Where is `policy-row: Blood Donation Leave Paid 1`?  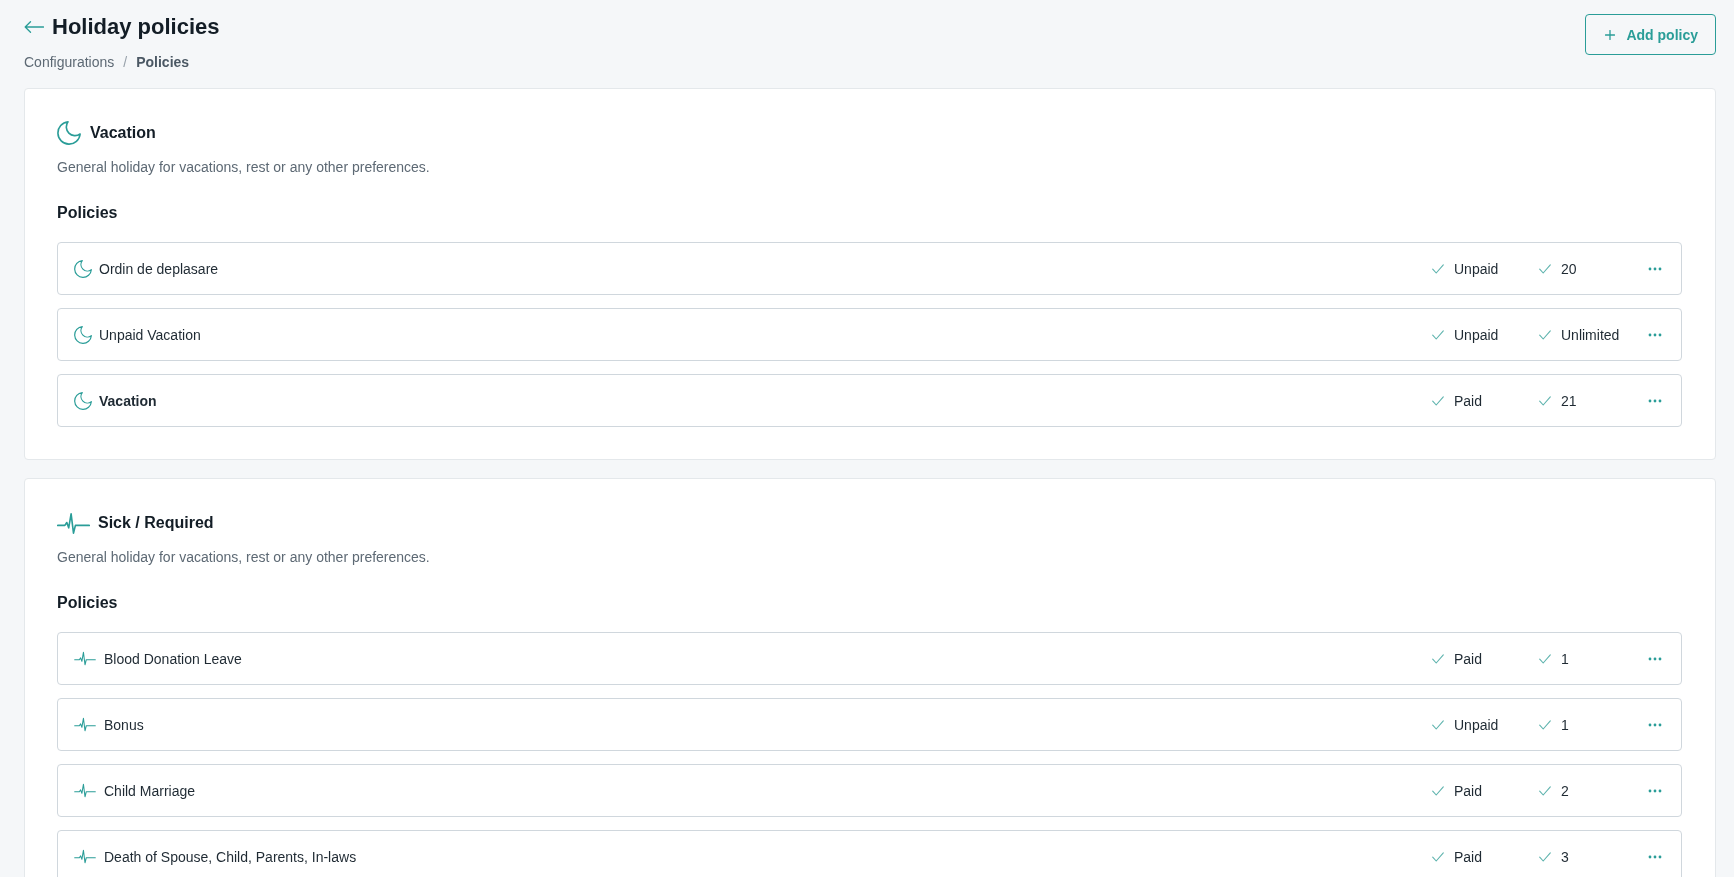 policy-row: Blood Donation Leave Paid 1 is located at coordinates (869, 658).